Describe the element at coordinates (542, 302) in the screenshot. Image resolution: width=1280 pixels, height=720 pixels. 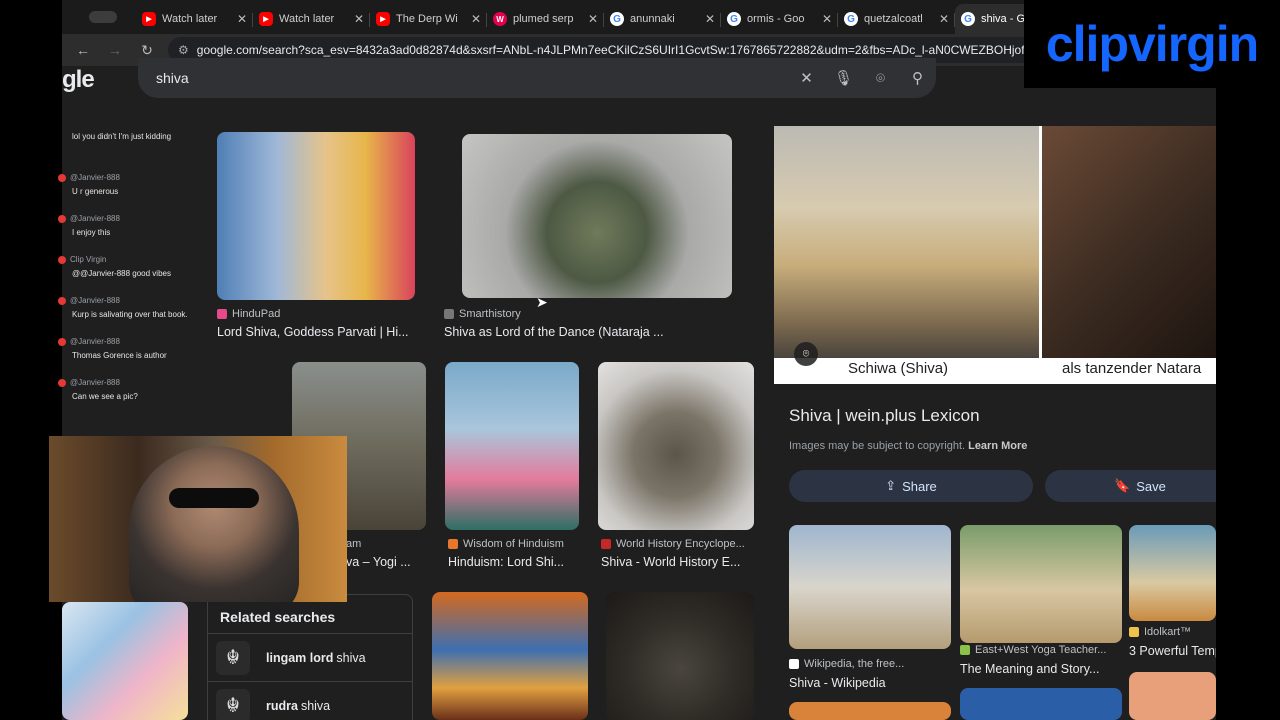
I see `mouse-cursor-icon: ➤` at that location.